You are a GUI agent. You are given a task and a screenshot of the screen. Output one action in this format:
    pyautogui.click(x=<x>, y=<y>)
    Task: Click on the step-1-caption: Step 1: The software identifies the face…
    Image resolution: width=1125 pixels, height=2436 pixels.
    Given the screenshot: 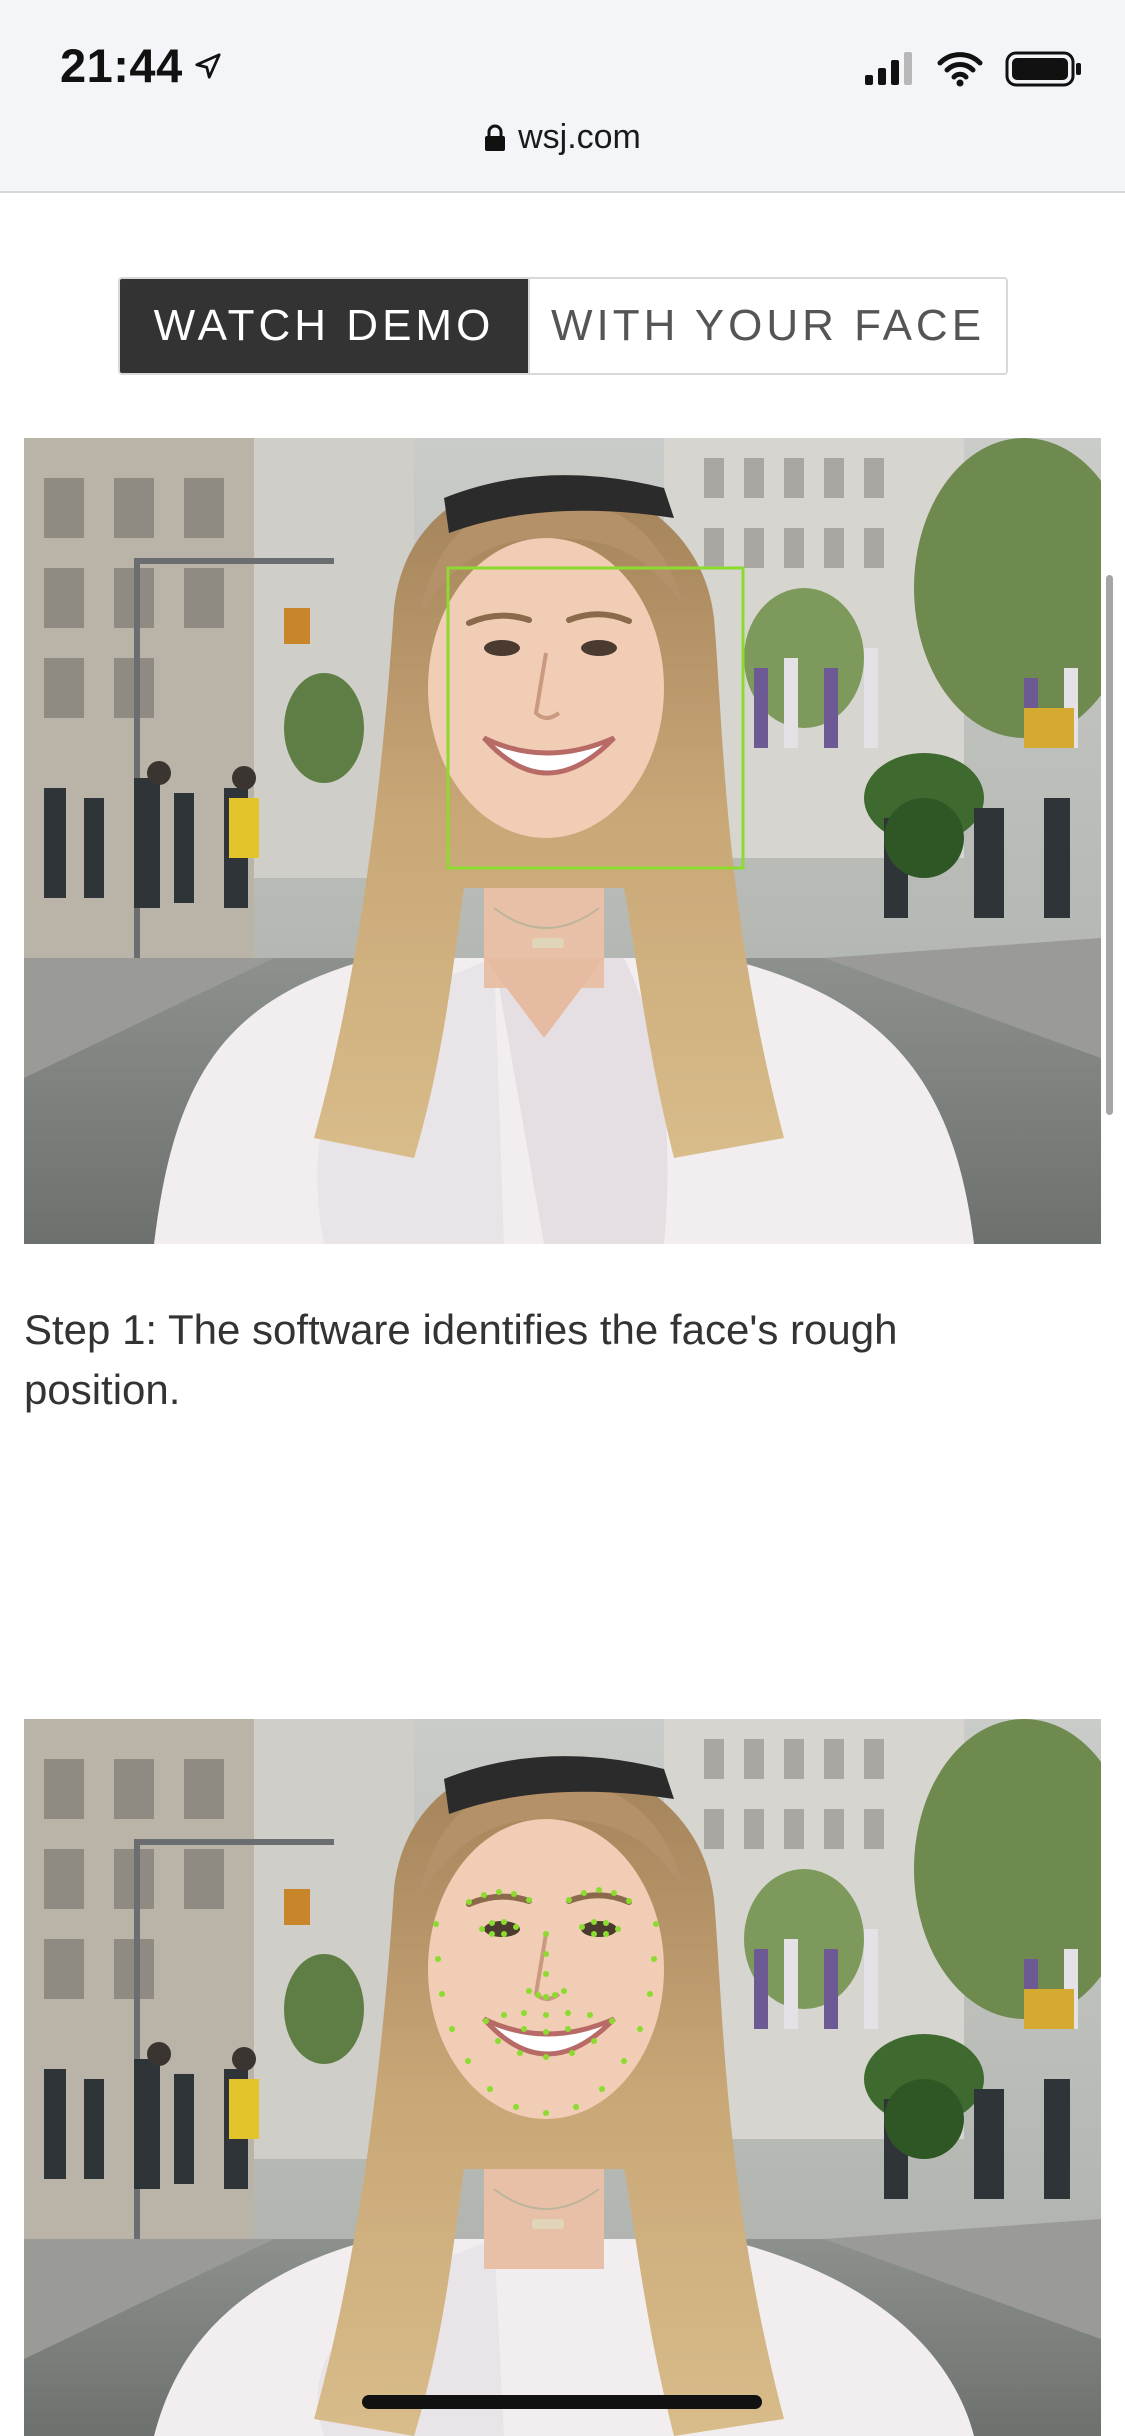 What is the action you would take?
    pyautogui.click(x=461, y=1359)
    